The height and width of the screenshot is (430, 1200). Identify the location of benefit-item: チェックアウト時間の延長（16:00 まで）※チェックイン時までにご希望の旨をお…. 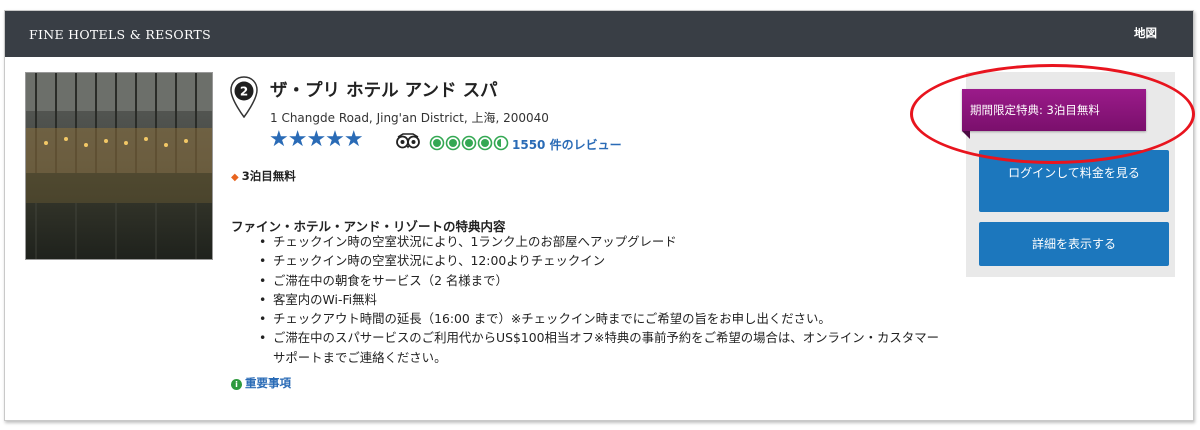
(602, 319).